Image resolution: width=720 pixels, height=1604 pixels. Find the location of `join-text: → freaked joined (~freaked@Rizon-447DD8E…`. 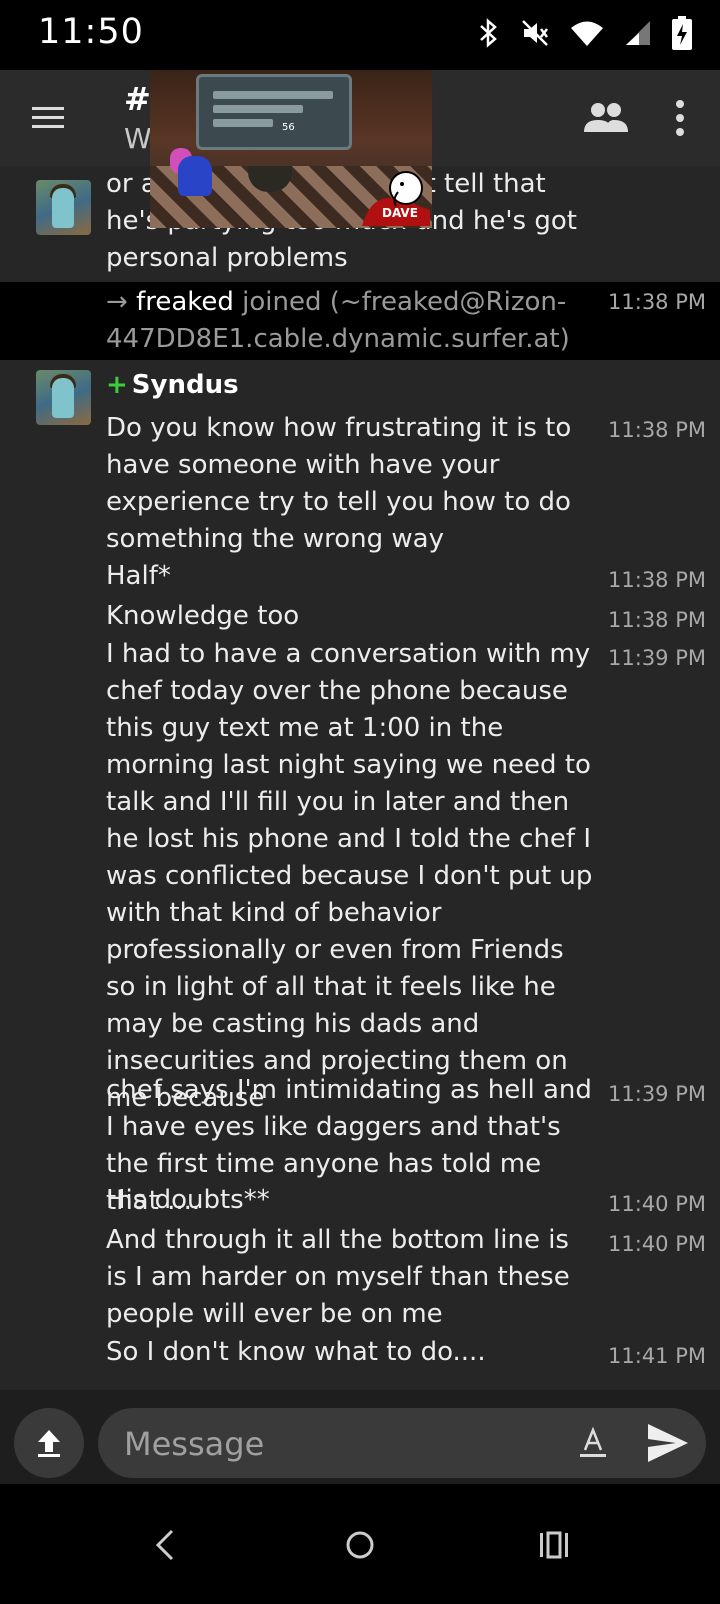

join-text: → freaked joined (~freaked@Rizon-447DD8E… is located at coordinates (351, 321).